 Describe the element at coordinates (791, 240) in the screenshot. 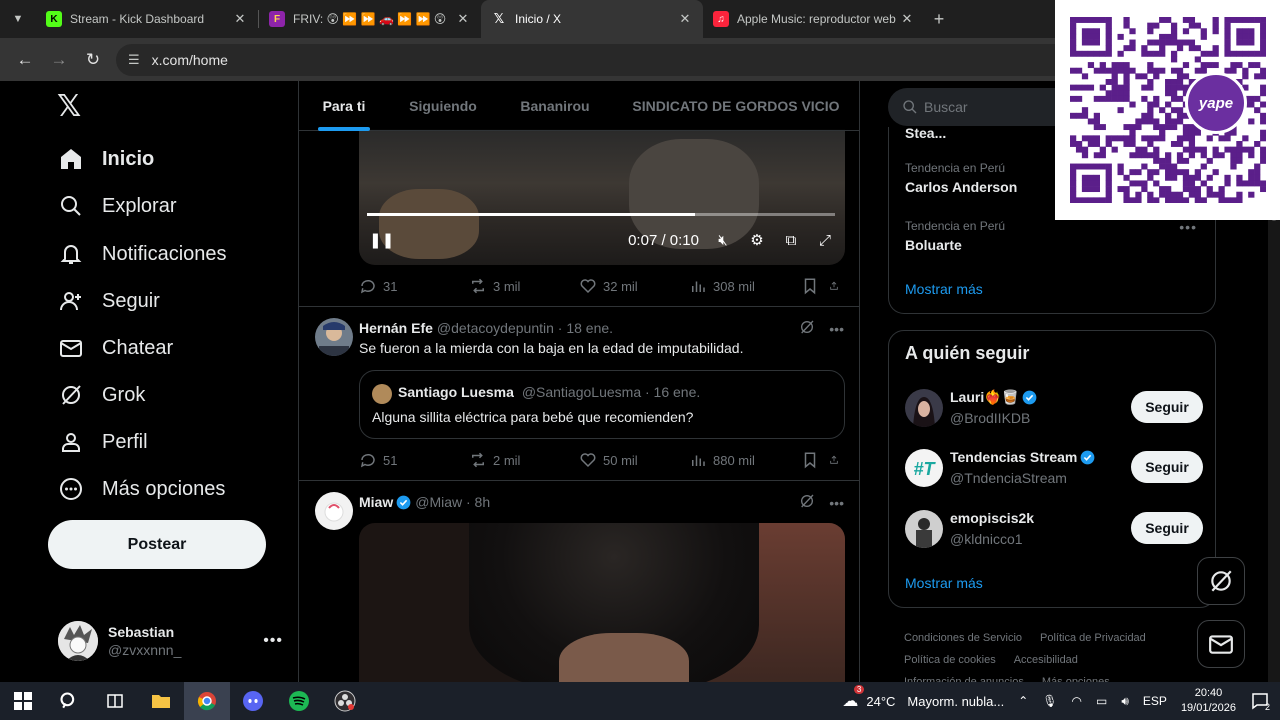

I see `pip-icon: ⧉` at that location.